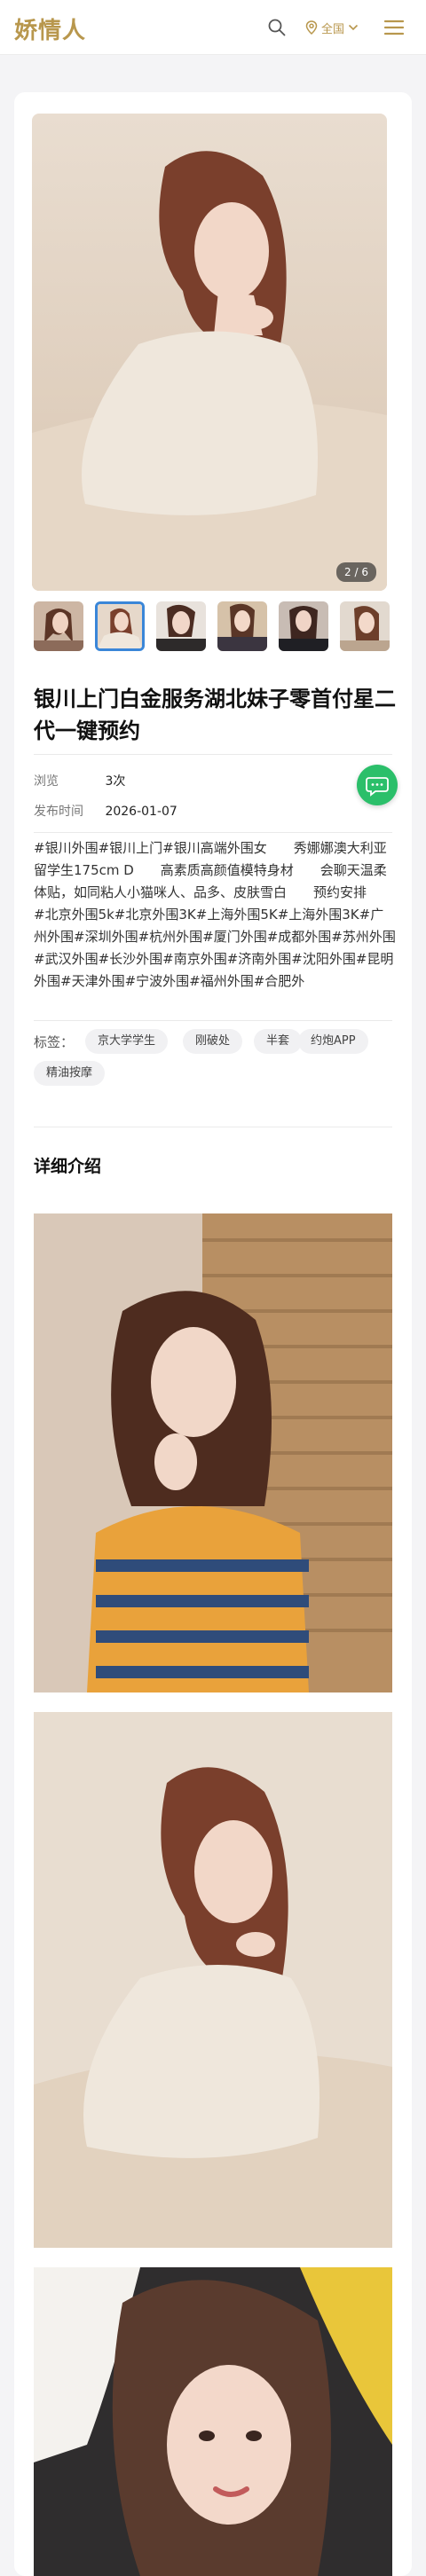 This screenshot has height=2576, width=426. What do you see at coordinates (213, 1041) in the screenshot?
I see `tag-chip: 刚破处` at bounding box center [213, 1041].